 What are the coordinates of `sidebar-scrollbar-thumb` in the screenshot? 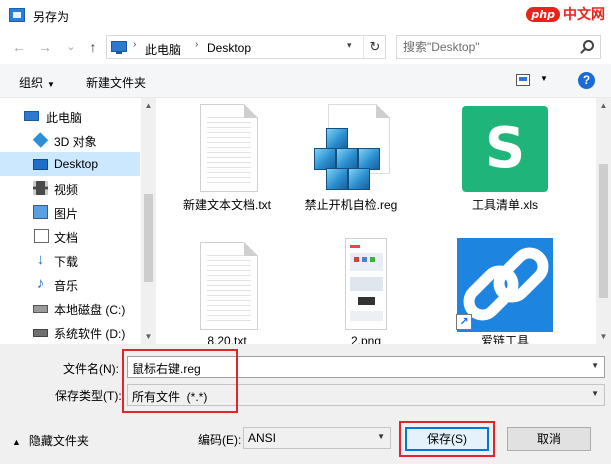 It's located at (148, 238).